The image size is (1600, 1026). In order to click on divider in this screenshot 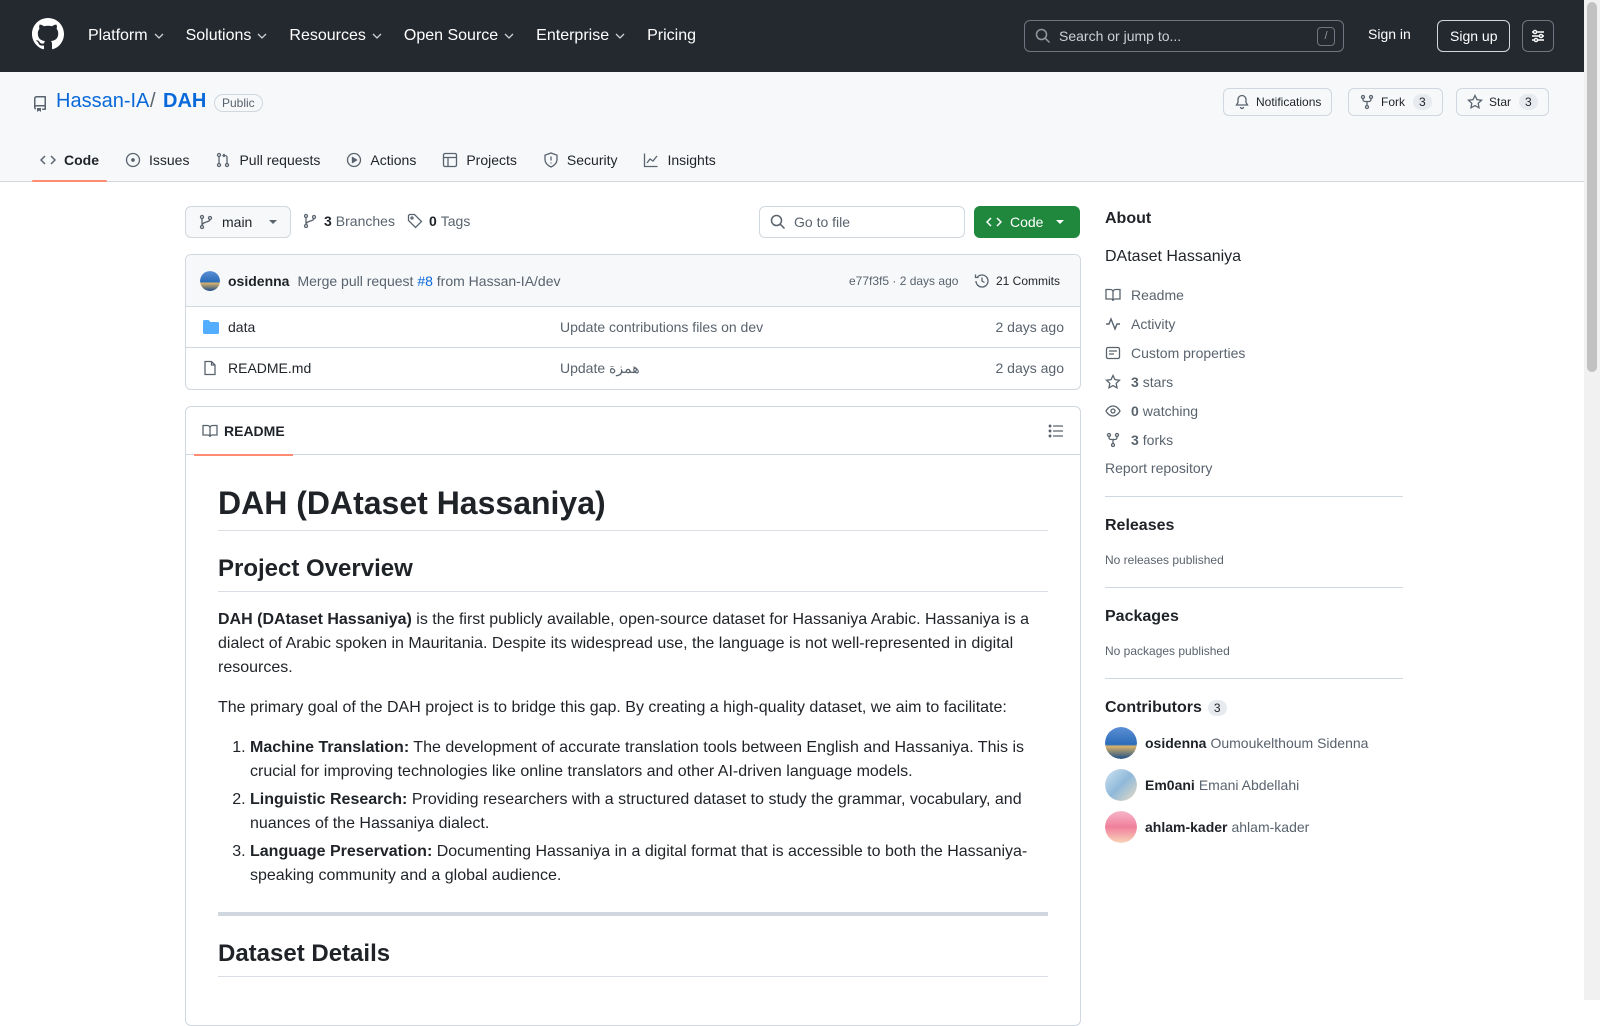, I will do `click(633, 914)`.